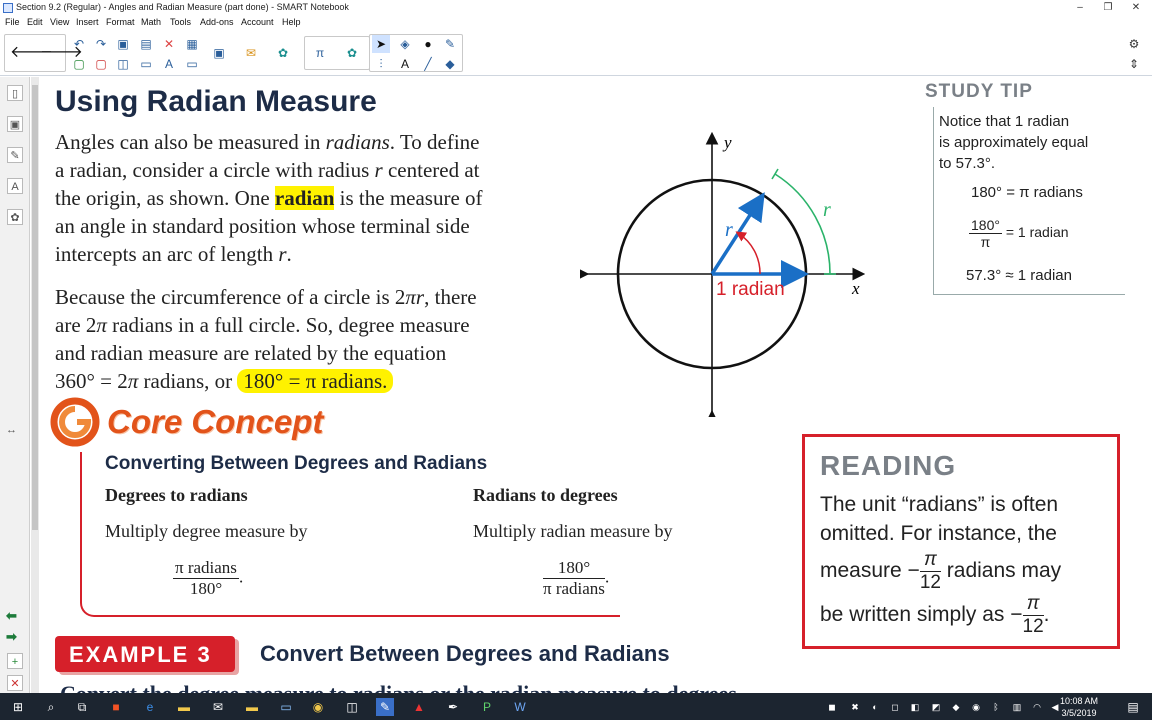 This screenshot has width=1152, height=720. Describe the element at coordinates (1017, 707) in the screenshot. I see `network-icon: ▥` at that location.